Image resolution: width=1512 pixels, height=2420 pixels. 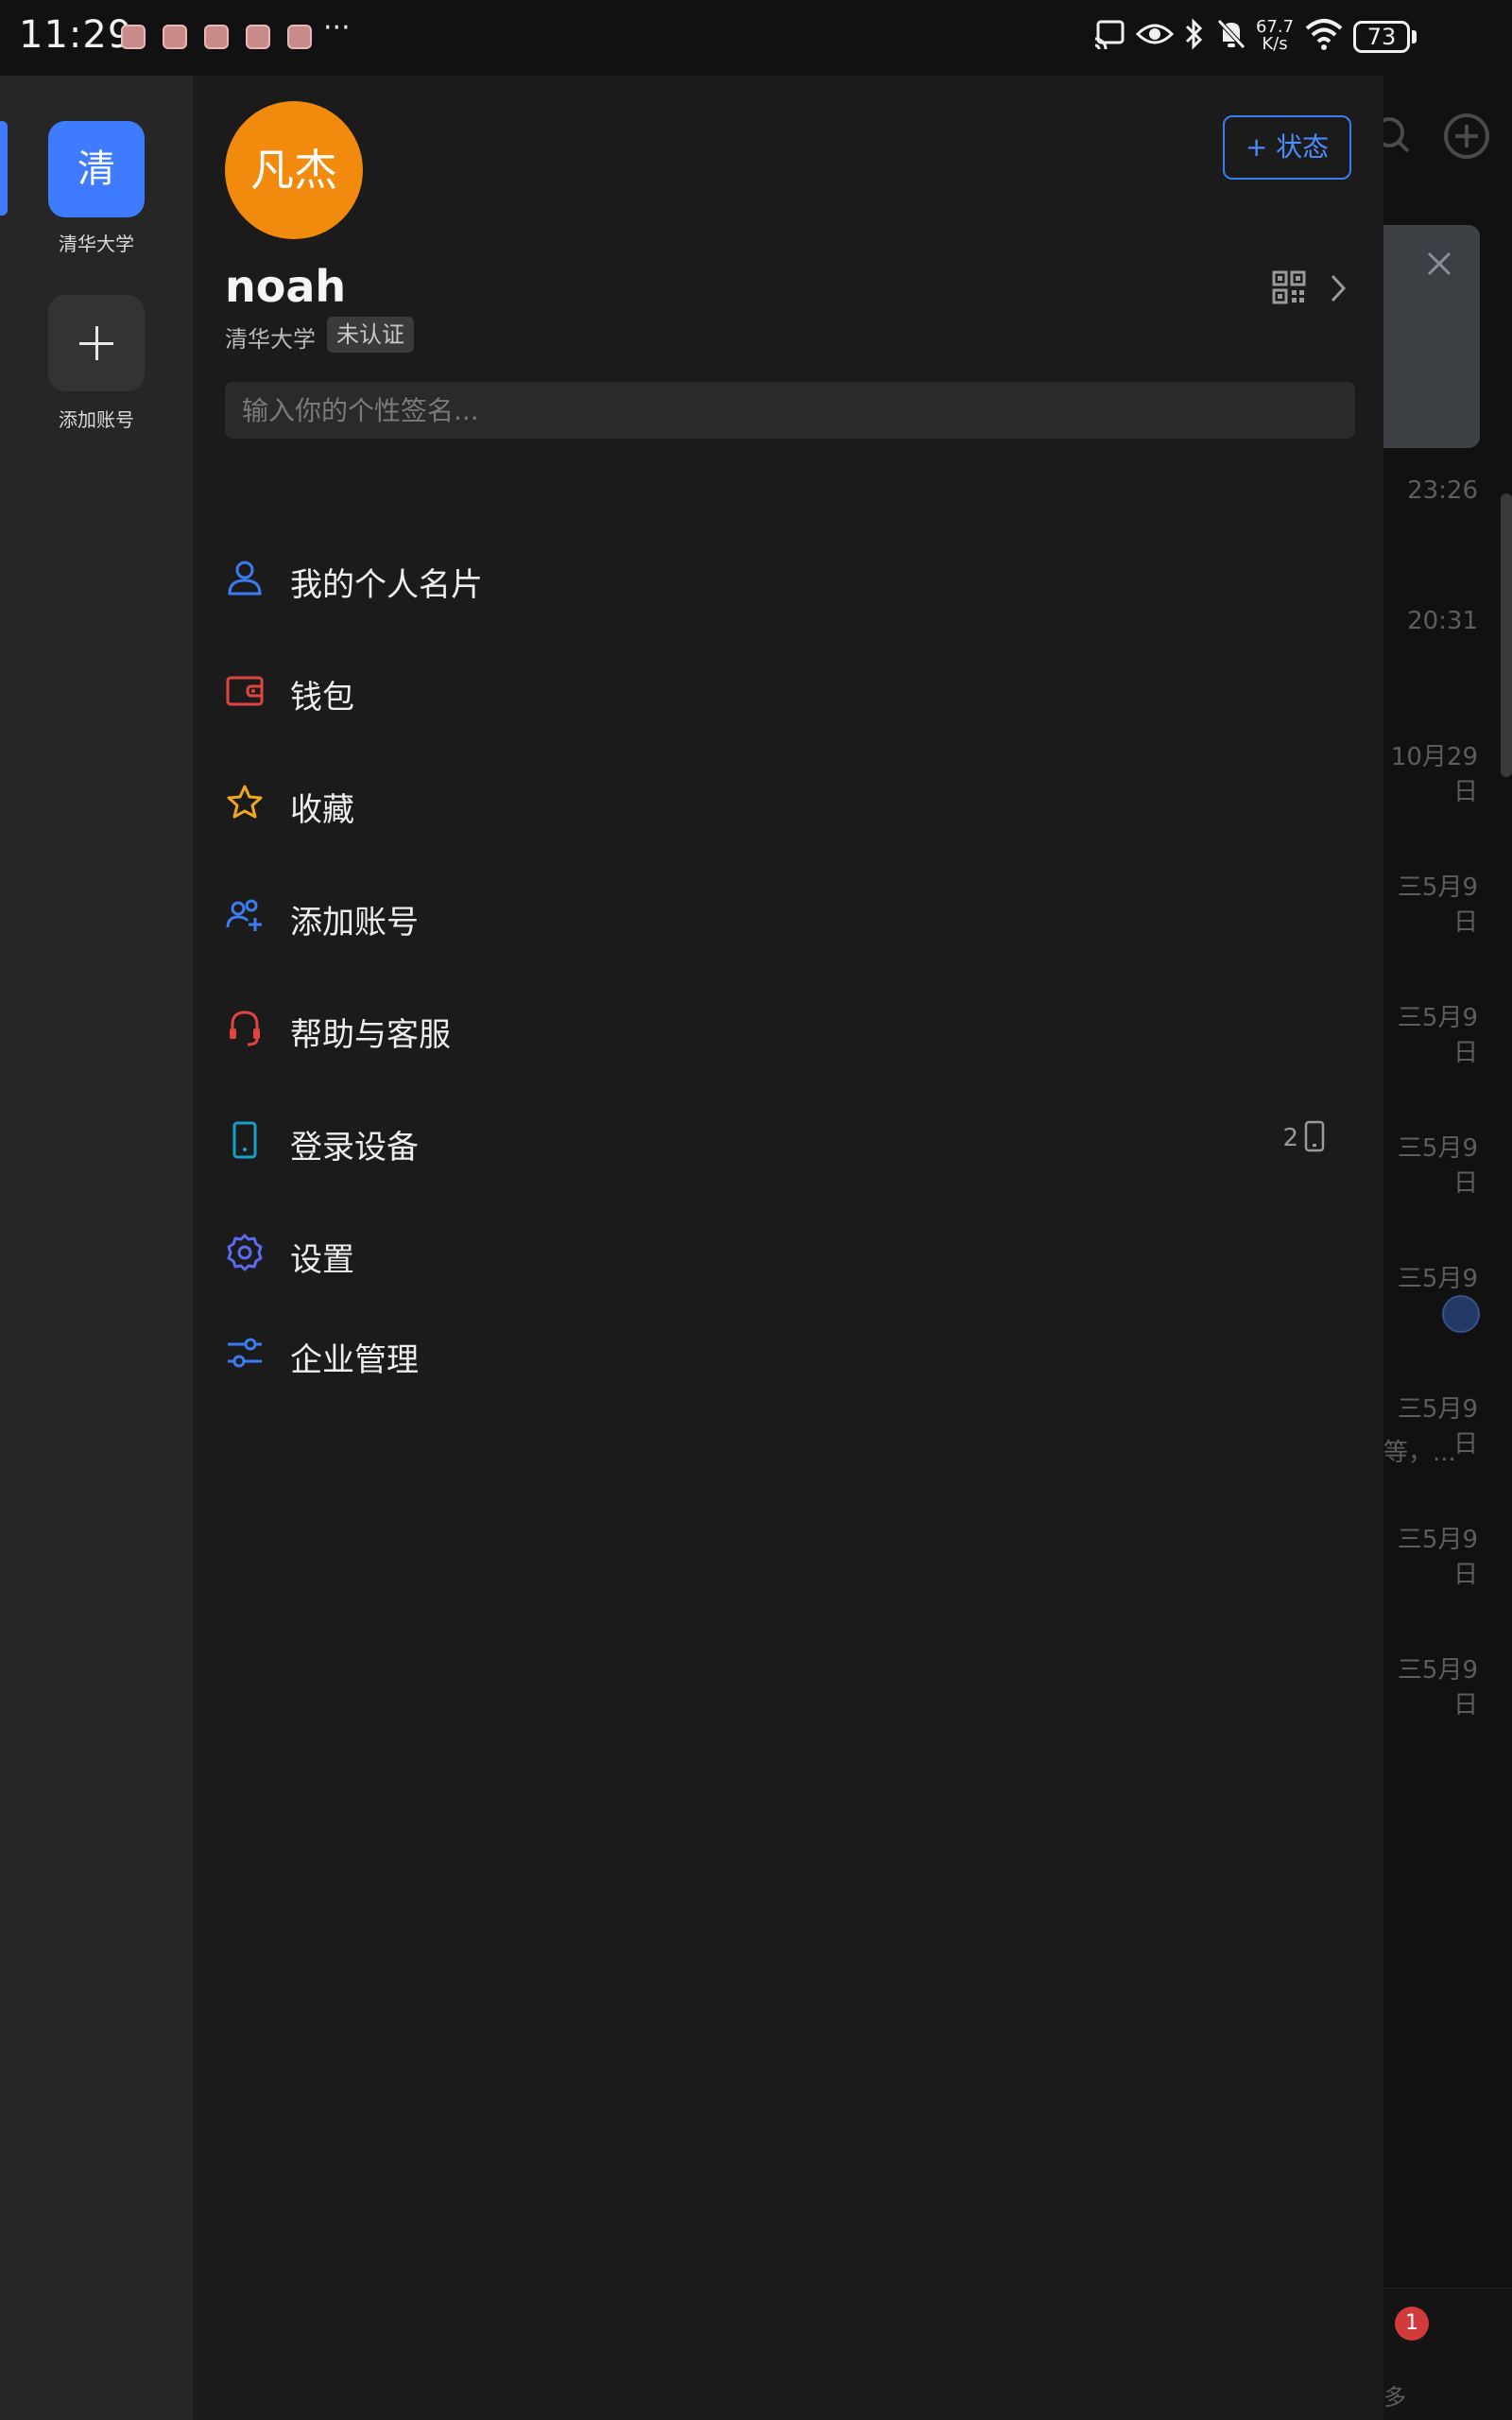 I want to click on network-speed: 67.7 K/s, so click(x=1275, y=36).